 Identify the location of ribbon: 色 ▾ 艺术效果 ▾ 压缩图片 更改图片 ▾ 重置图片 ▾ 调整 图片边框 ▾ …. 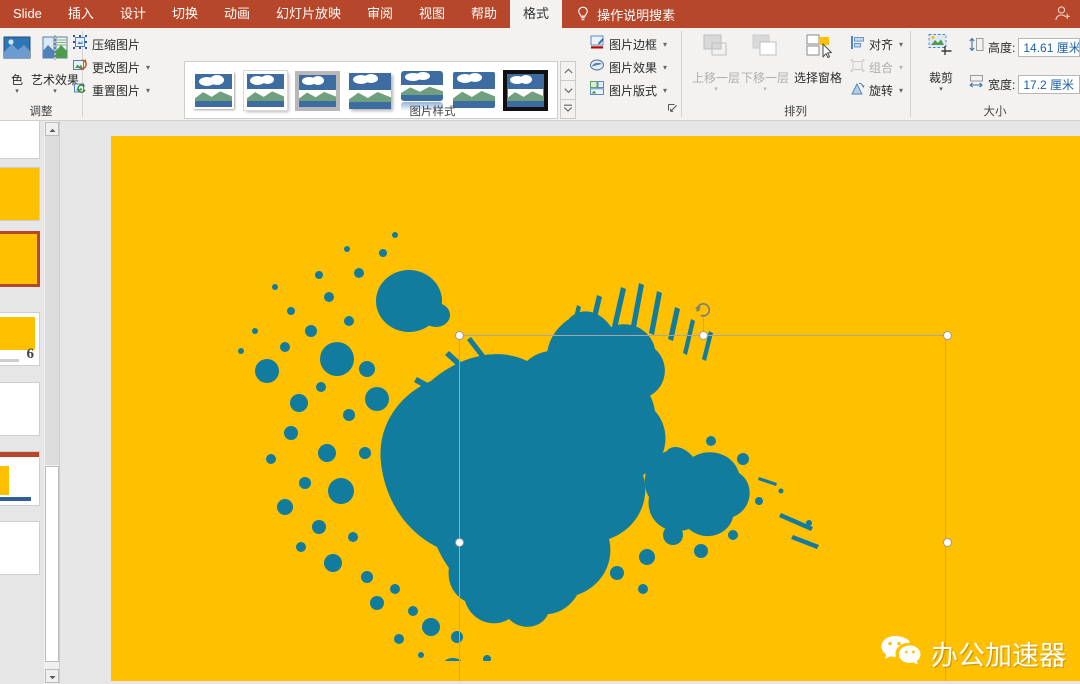
(540, 74).